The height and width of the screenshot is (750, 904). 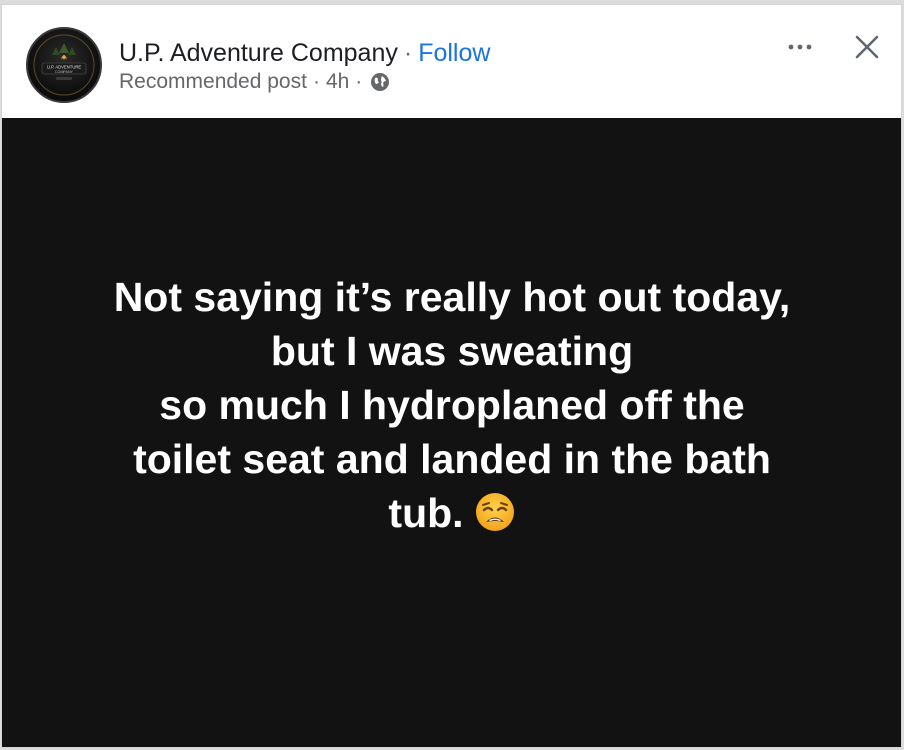 I want to click on avatar-text-2: COMPANY, so click(x=64, y=72).